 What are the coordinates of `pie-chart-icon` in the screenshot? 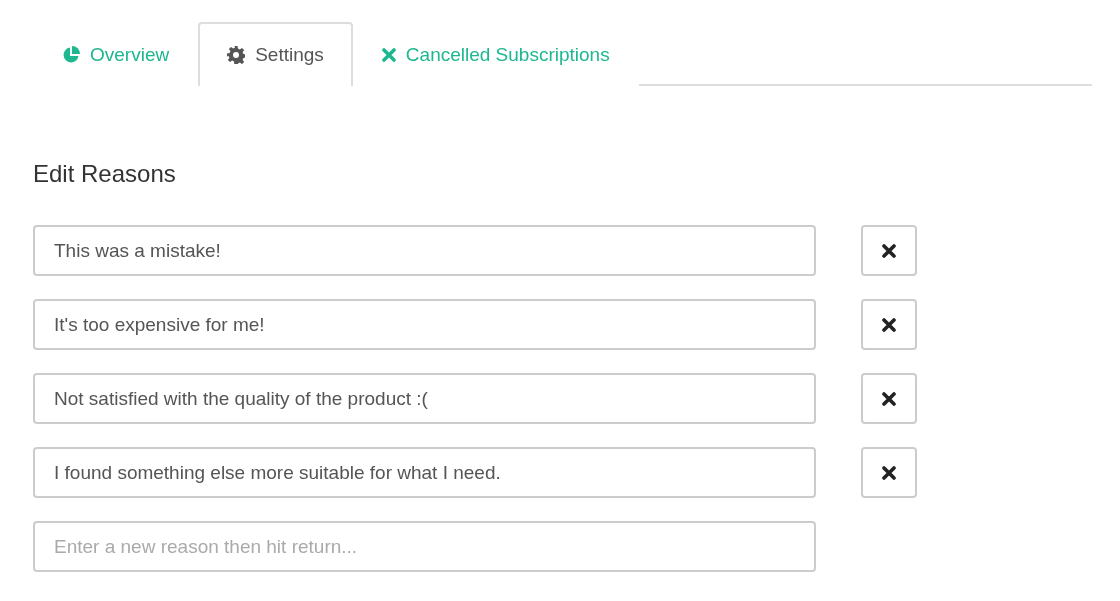 It's located at (71, 55).